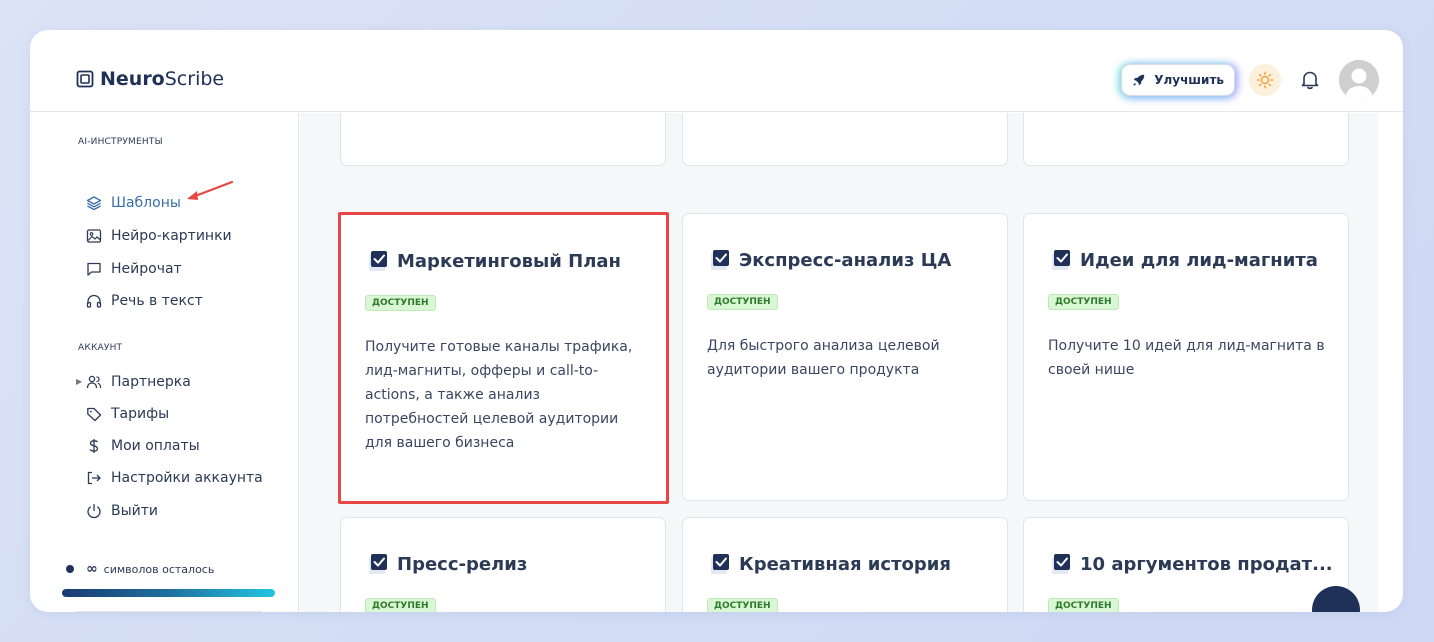  What do you see at coordinates (210, 190) in the screenshot?
I see `annotation-arrow-icon` at bounding box center [210, 190].